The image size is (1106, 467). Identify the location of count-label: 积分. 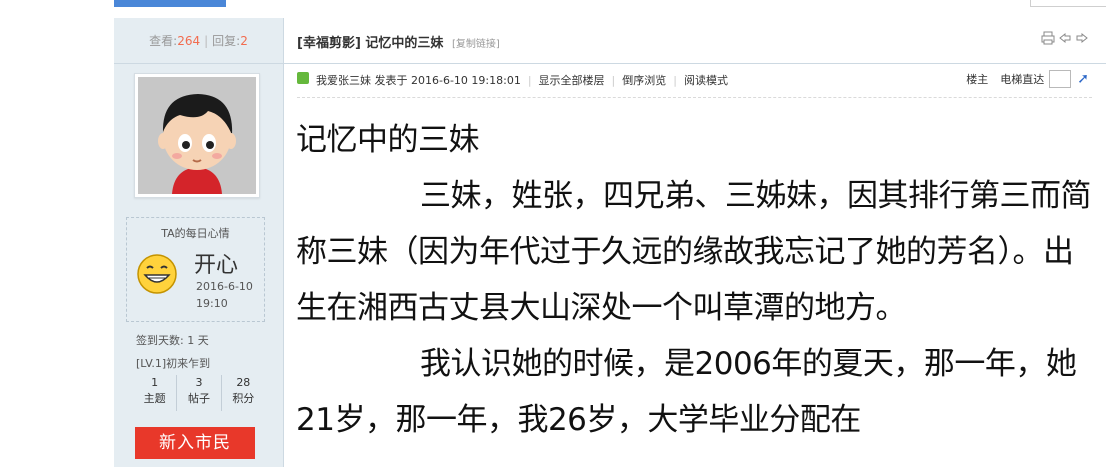
(243, 398).